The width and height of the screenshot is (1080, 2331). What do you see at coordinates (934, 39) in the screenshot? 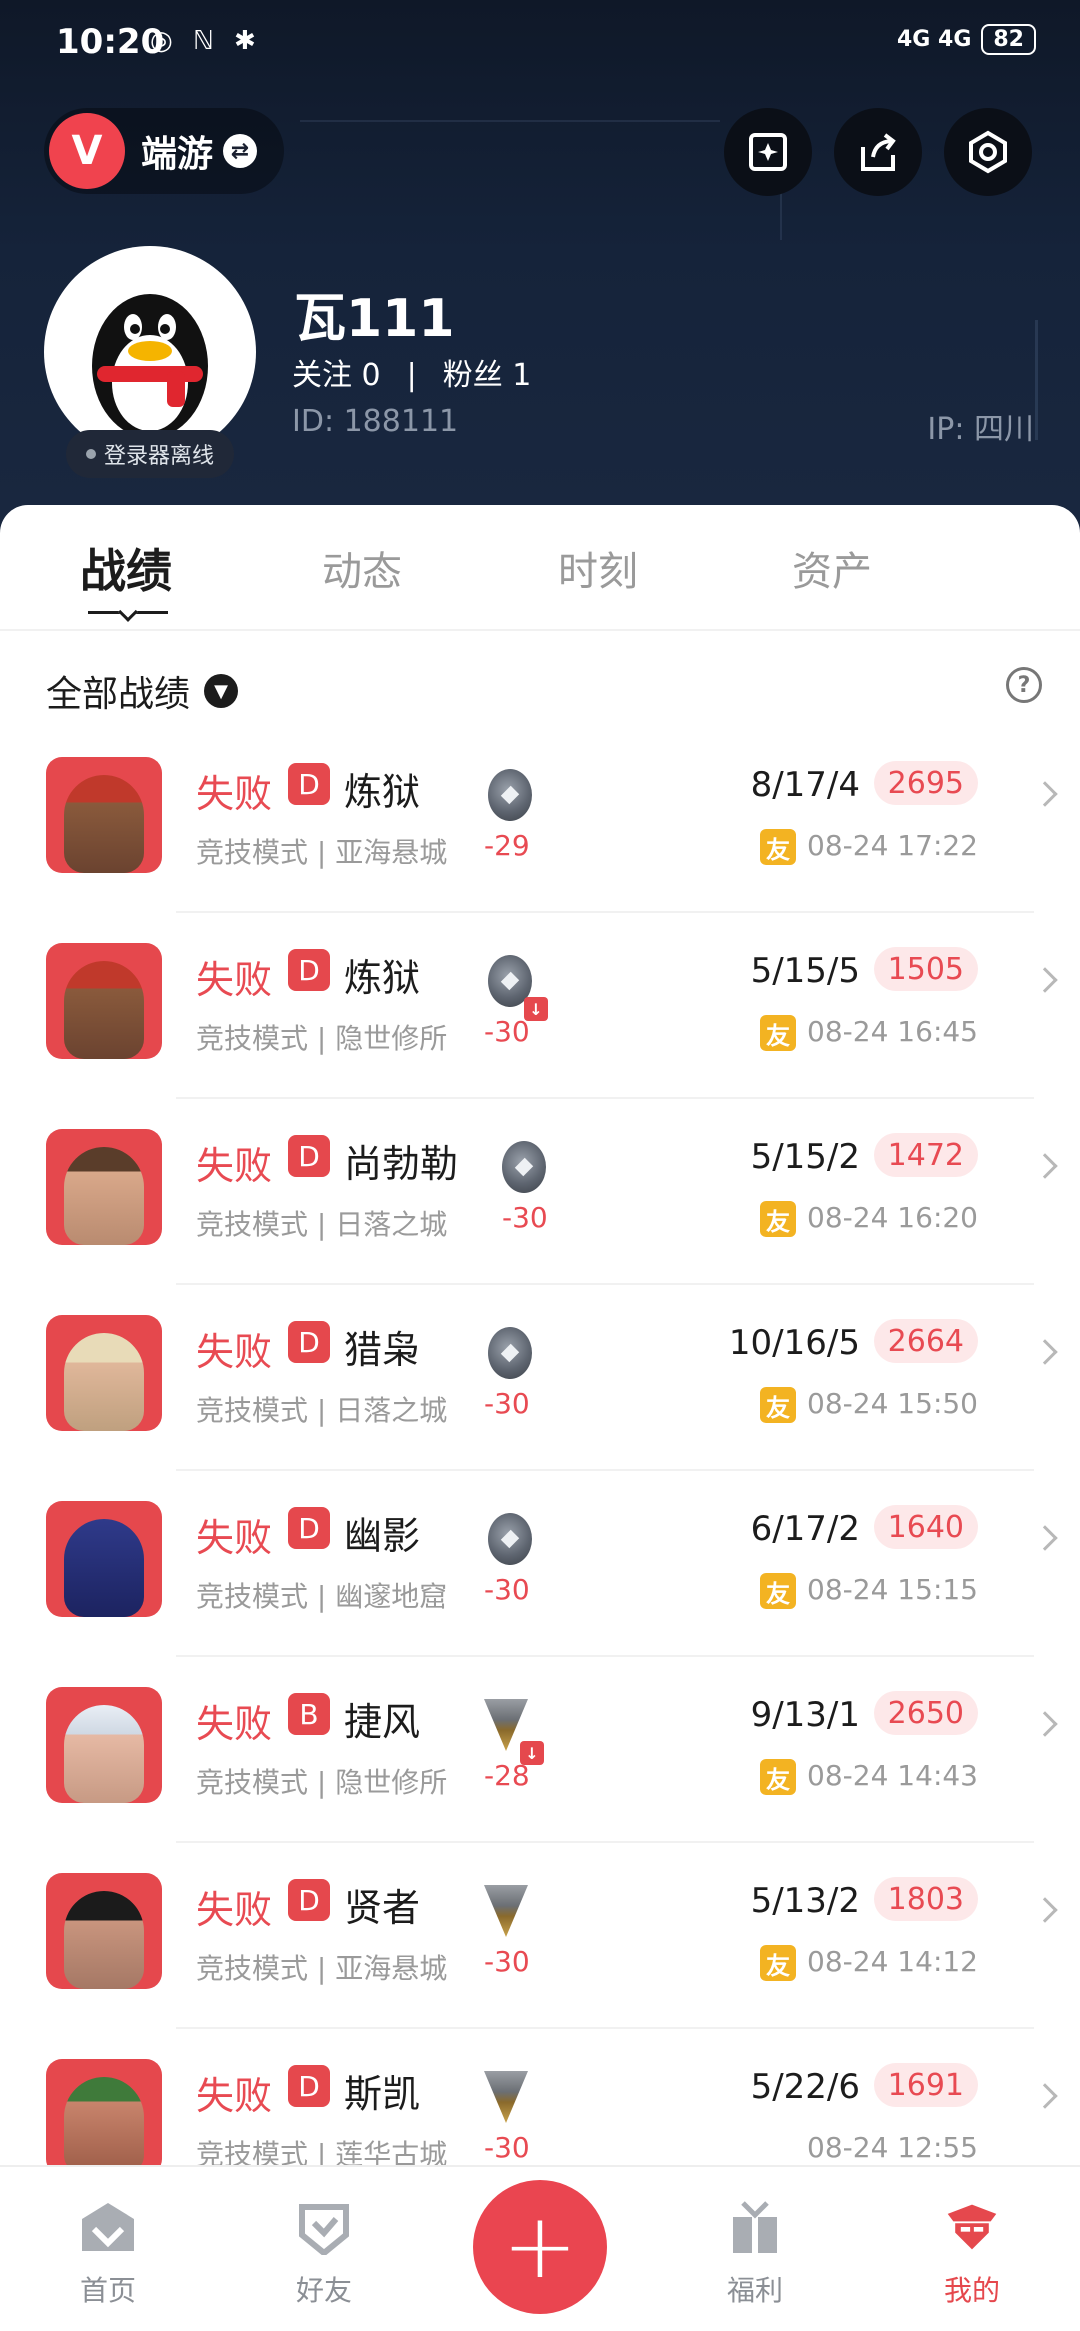
I see `signal-icon: 4G 4G` at bounding box center [934, 39].